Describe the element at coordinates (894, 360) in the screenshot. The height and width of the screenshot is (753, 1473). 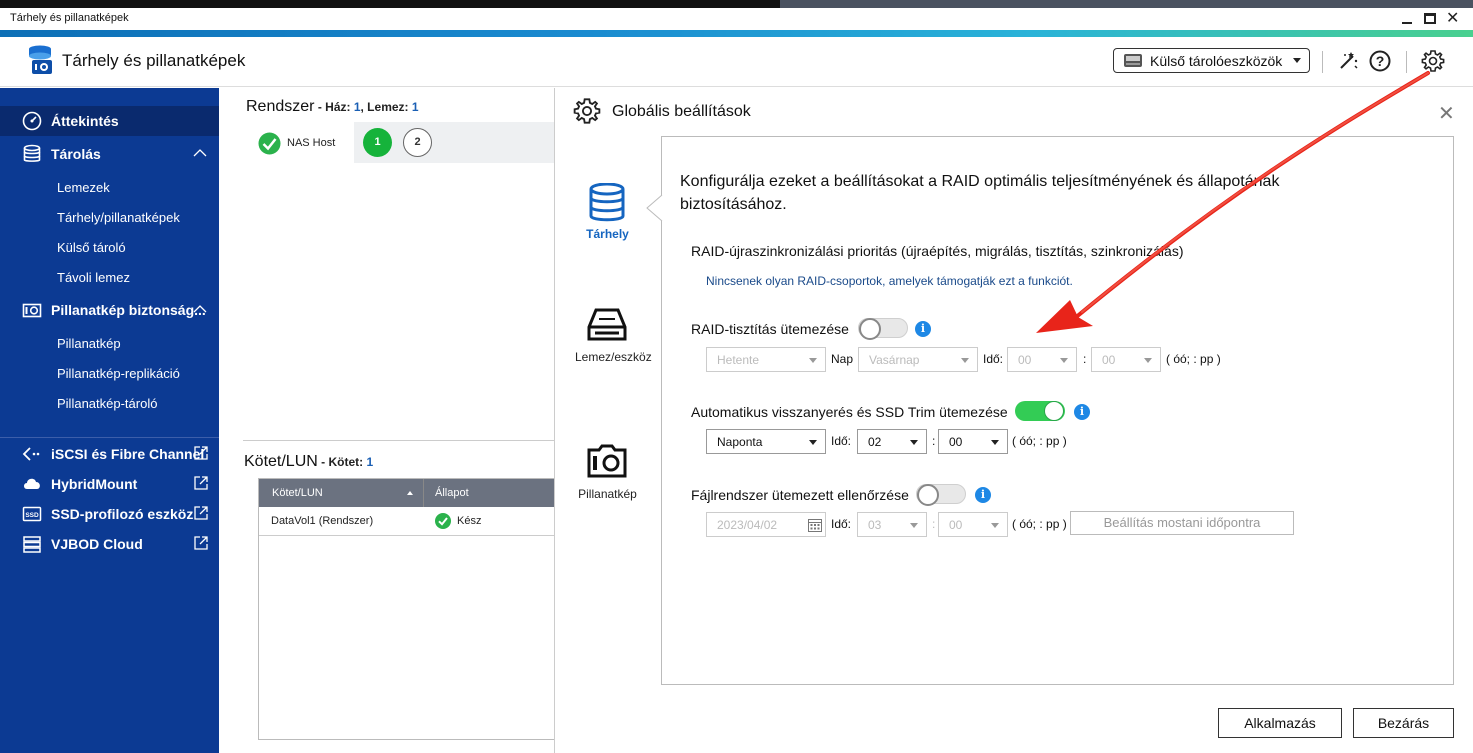
I see `select-value: Vasárnap` at that location.